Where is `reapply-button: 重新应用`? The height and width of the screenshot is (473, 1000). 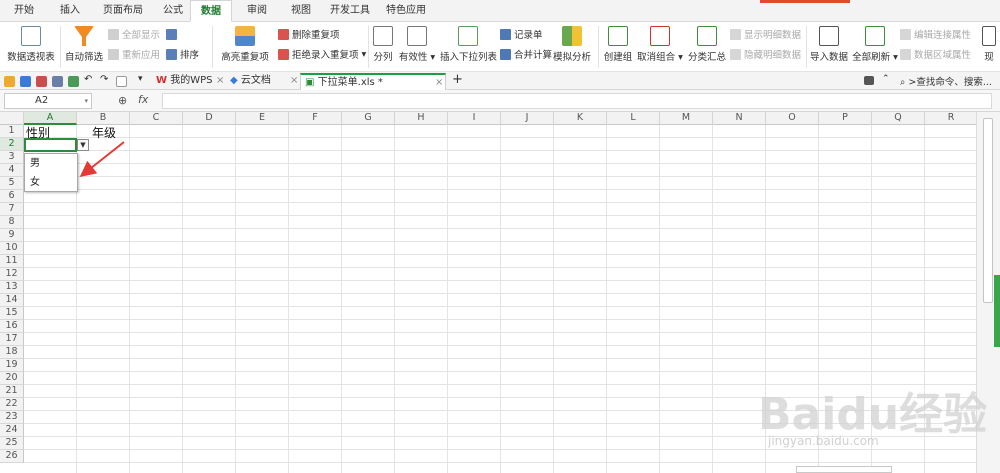 reapply-button: 重新应用 is located at coordinates (134, 54).